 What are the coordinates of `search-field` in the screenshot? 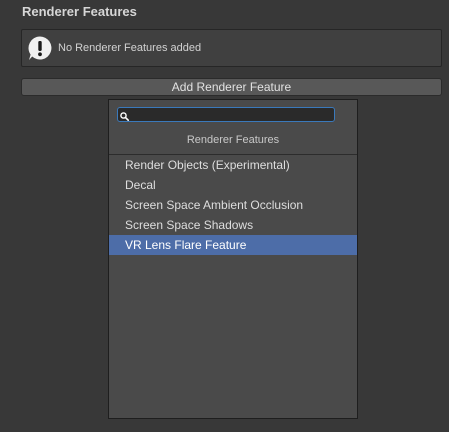 It's located at (226, 114).